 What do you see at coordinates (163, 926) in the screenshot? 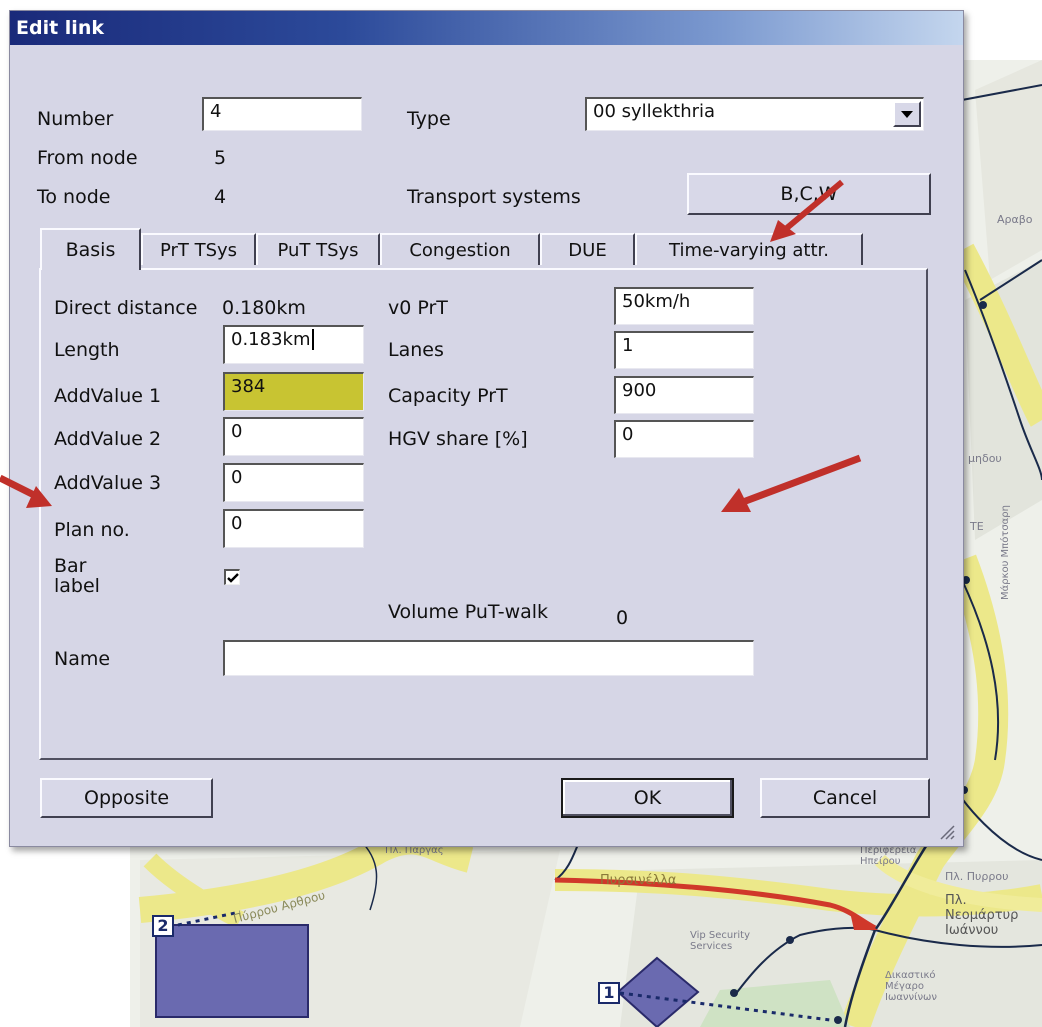
I see `zone-marker-2: 2` at bounding box center [163, 926].